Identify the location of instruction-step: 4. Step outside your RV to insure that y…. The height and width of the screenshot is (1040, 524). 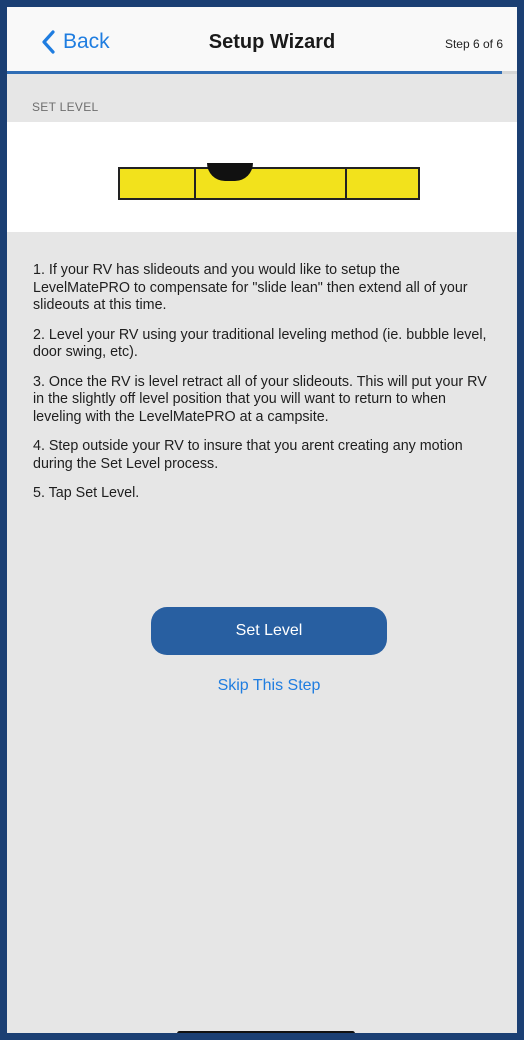
(248, 455).